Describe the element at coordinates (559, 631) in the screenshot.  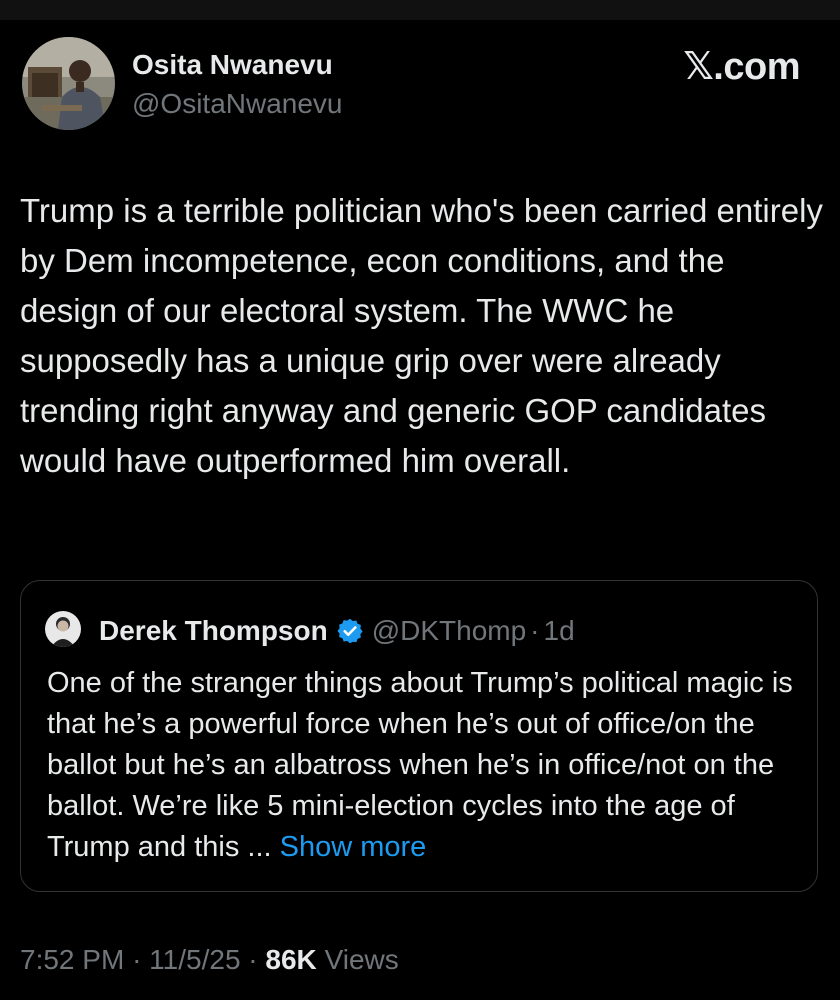
I see `quoted-tweet-time: 1d` at that location.